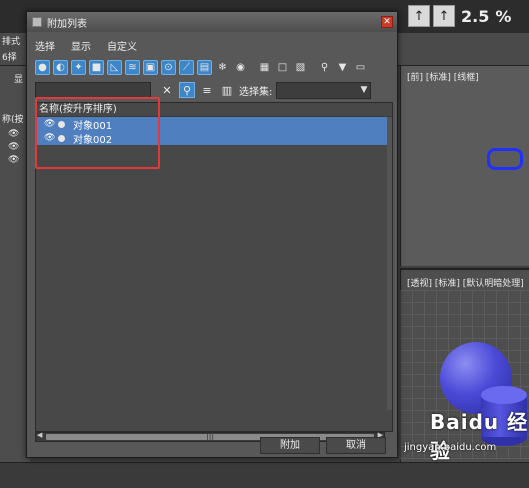 The height and width of the screenshot is (488, 529). Describe the element at coordinates (256, 92) in the screenshot. I see `selection-set-label: 选择集:` at that location.